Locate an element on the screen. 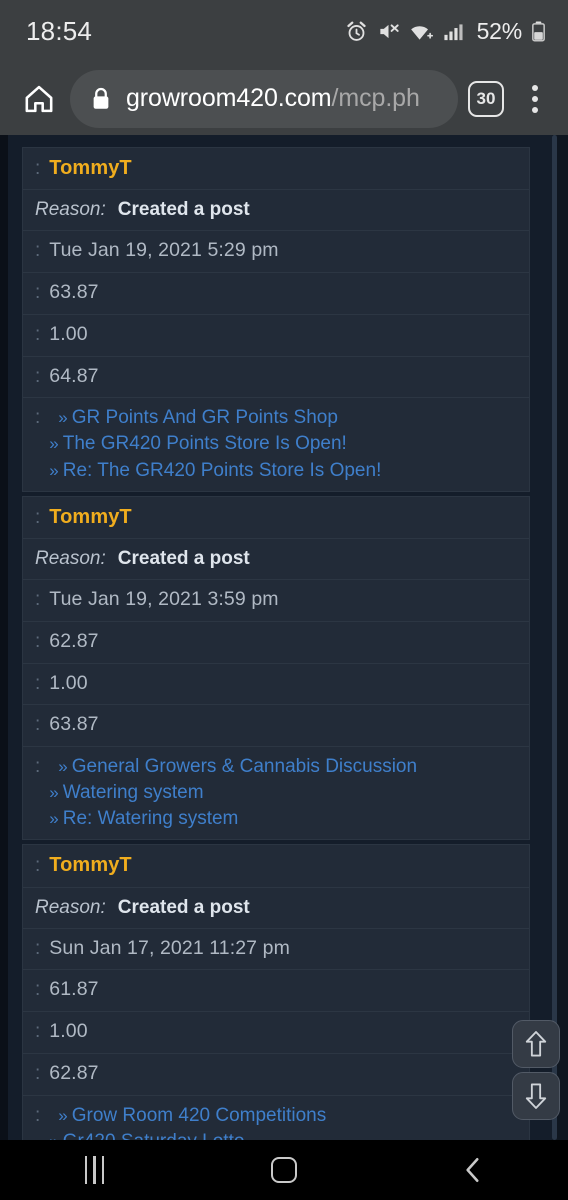 The width and height of the screenshot is (568, 1200). log-row-points-before: :61.87 is located at coordinates (276, 990).